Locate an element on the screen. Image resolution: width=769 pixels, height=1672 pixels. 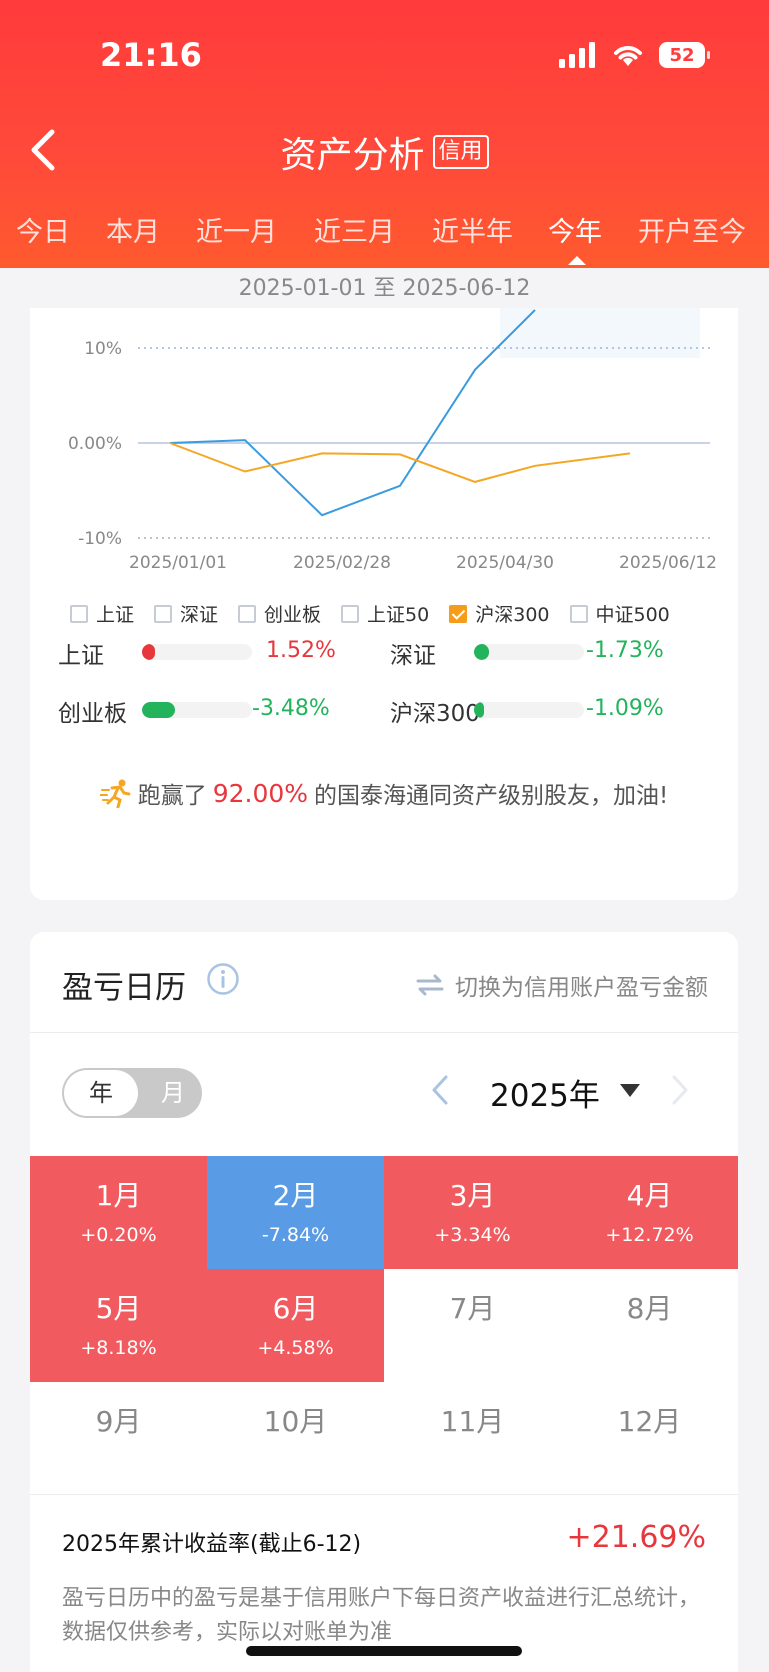
index-bar-hs300 is located at coordinates (529, 710).